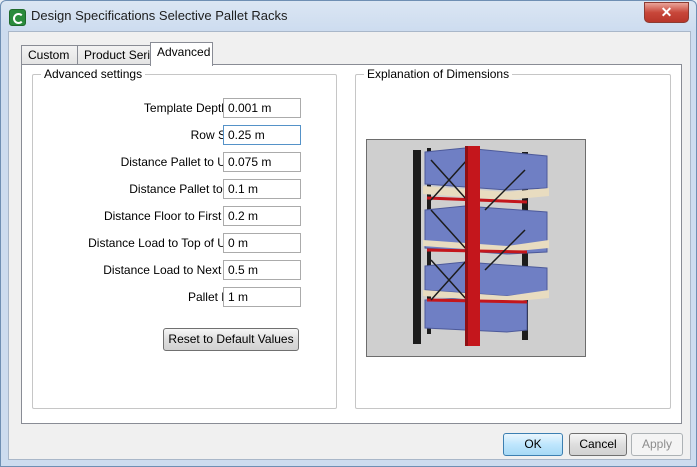 Image resolution: width=697 pixels, height=467 pixels. Describe the element at coordinates (262, 216) in the screenshot. I see `distance-floor-to-first-beam-field: 0.2 m` at that location.